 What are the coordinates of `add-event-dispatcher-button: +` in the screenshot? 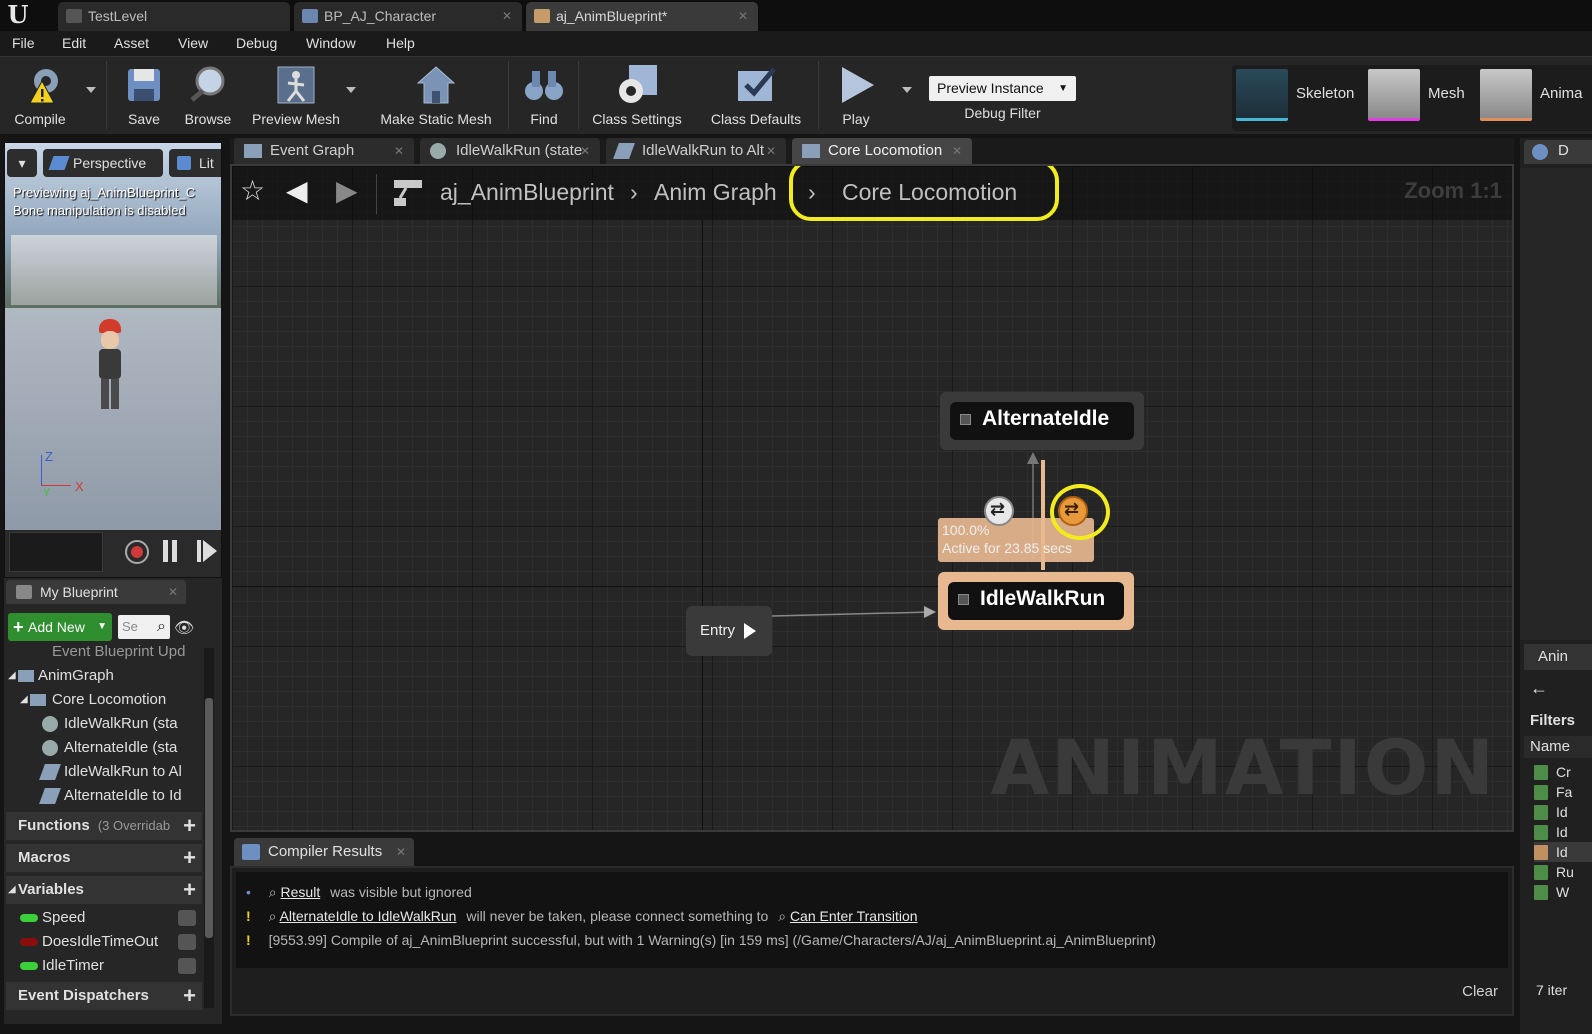 It's located at (189, 996).